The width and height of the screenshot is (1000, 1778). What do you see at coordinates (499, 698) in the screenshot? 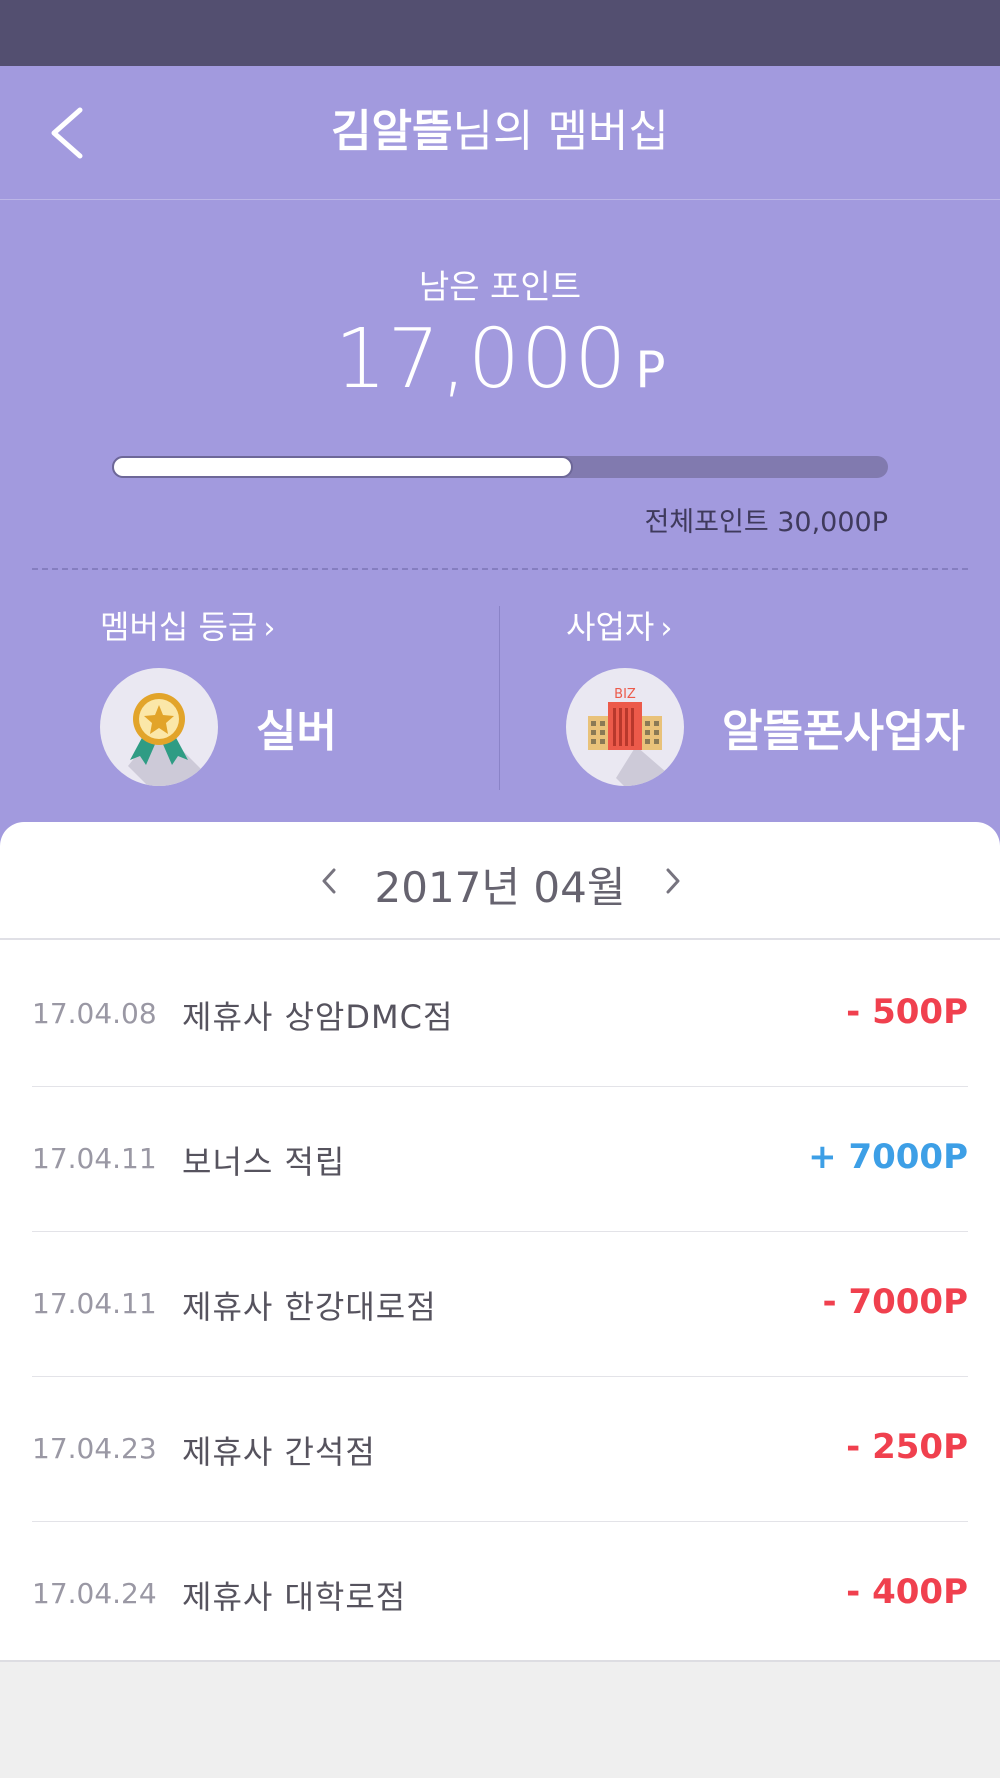
I see `vertical-divider` at bounding box center [499, 698].